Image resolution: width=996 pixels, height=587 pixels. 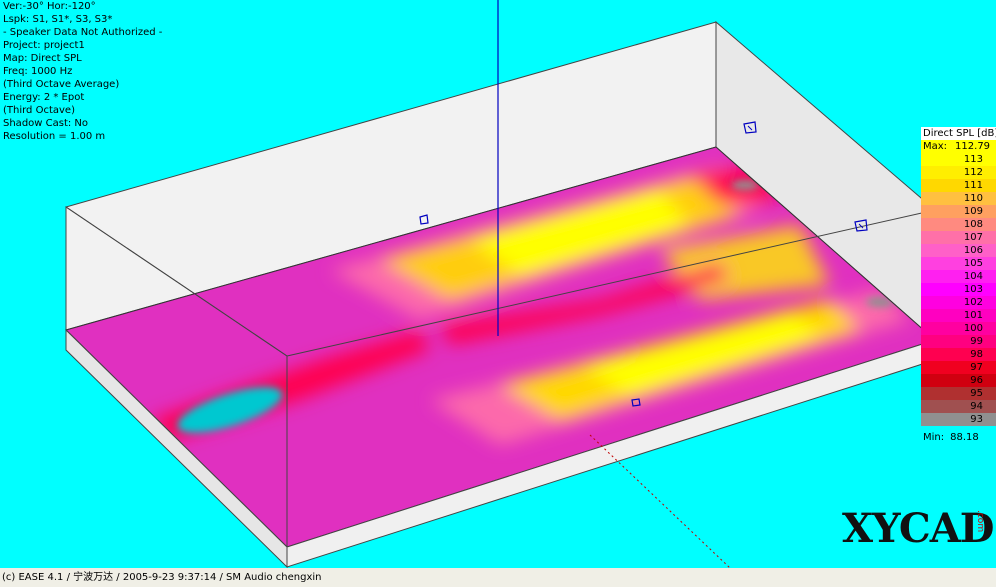 I want to click on legend-max: Max: 112.79, so click(x=958, y=146).